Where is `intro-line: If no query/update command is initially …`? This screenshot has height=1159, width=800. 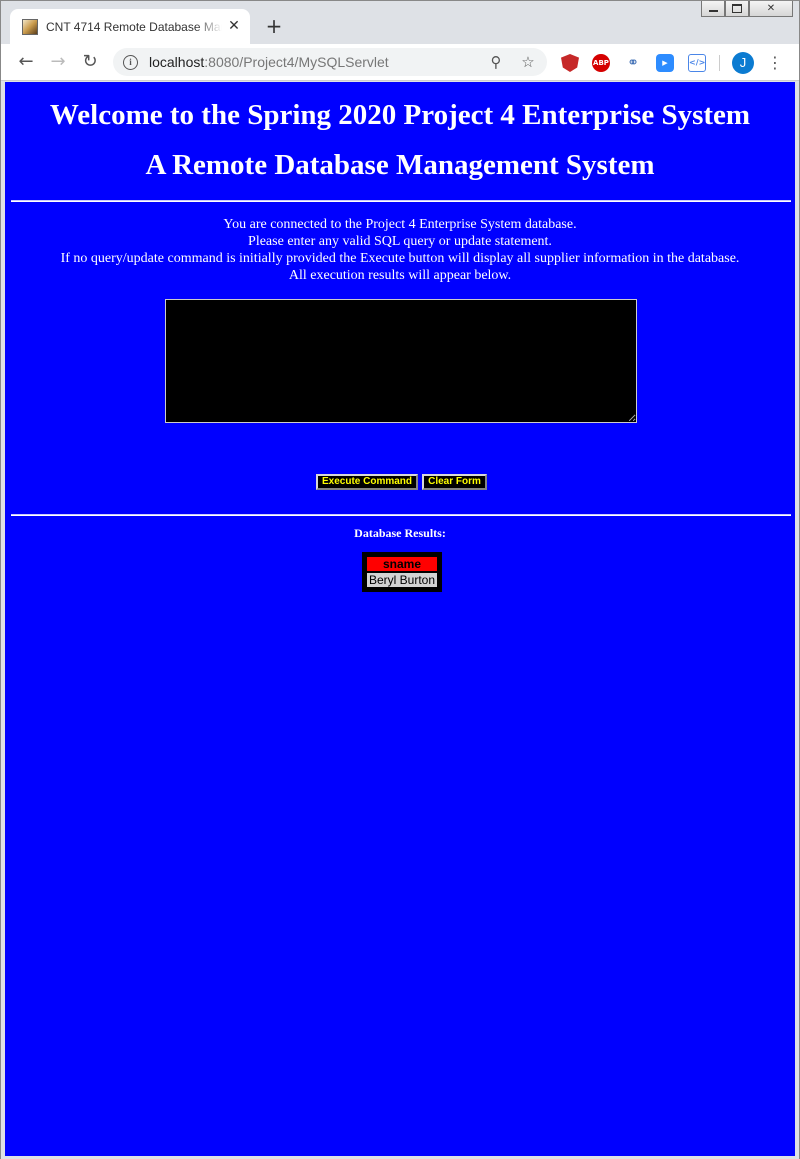 intro-line: If no query/update command is initially … is located at coordinates (400, 258).